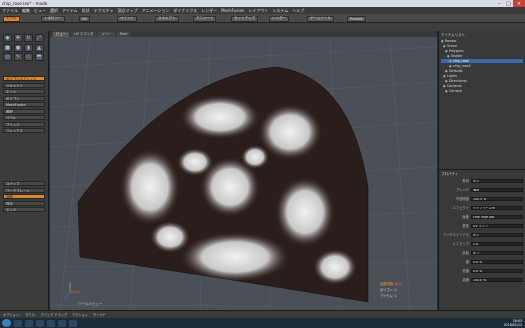  Describe the element at coordinates (123, 34) in the screenshot. I see `viewport-tab: Pixel` at that location.